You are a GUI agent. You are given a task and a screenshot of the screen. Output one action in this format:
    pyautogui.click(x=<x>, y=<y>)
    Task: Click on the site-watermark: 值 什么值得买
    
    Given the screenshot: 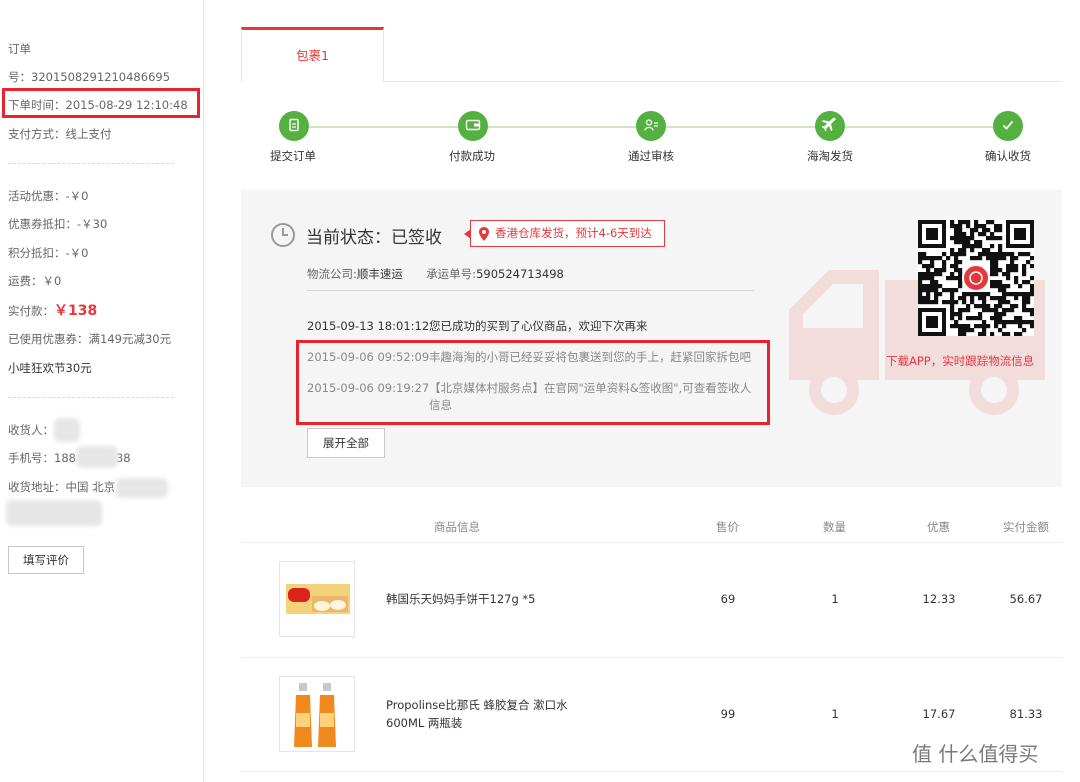 What is the action you would take?
    pyautogui.click(x=975, y=754)
    